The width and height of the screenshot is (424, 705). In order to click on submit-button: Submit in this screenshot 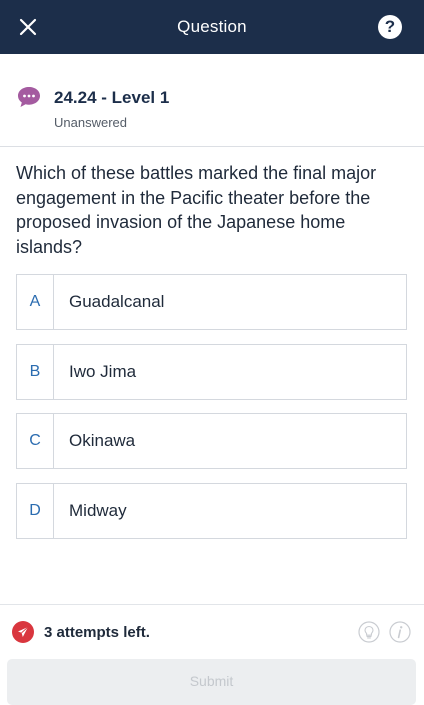, I will do `click(211, 682)`.